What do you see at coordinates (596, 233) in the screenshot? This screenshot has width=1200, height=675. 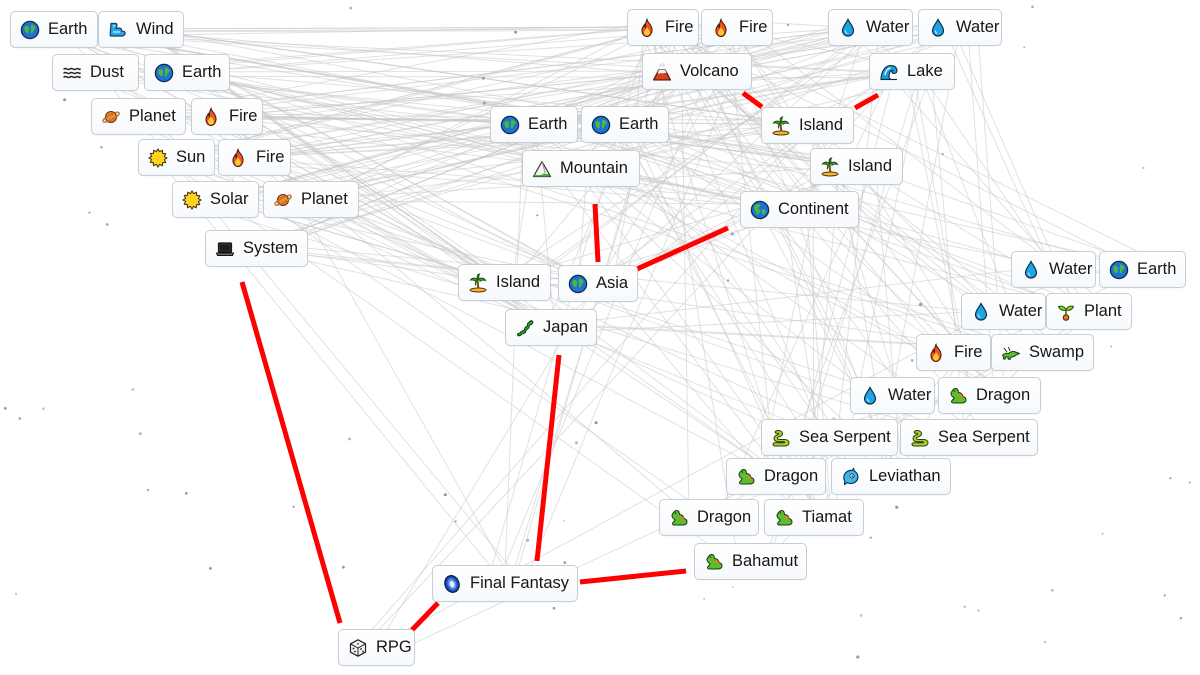 I see `highlight-link-mountain-to-asia` at bounding box center [596, 233].